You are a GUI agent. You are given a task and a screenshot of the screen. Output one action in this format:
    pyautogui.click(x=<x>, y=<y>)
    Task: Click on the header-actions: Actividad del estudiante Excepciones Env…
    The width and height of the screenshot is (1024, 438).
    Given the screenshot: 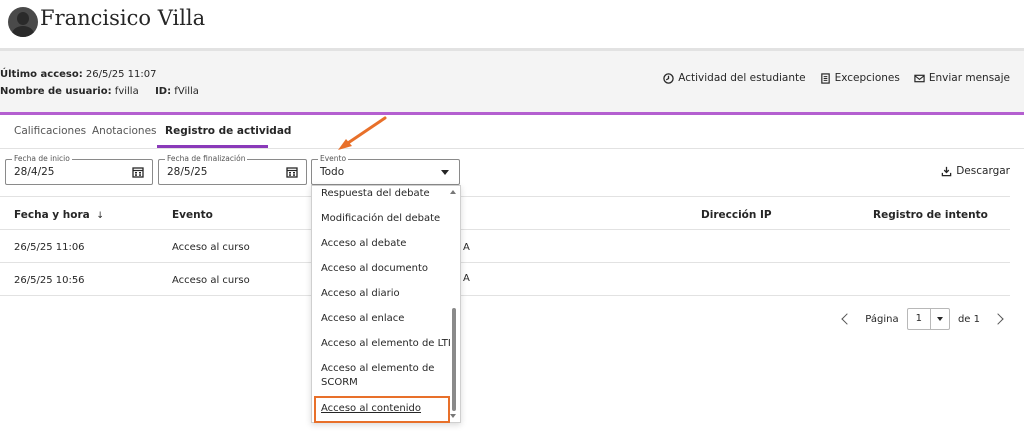 What is the action you would take?
    pyautogui.click(x=836, y=78)
    